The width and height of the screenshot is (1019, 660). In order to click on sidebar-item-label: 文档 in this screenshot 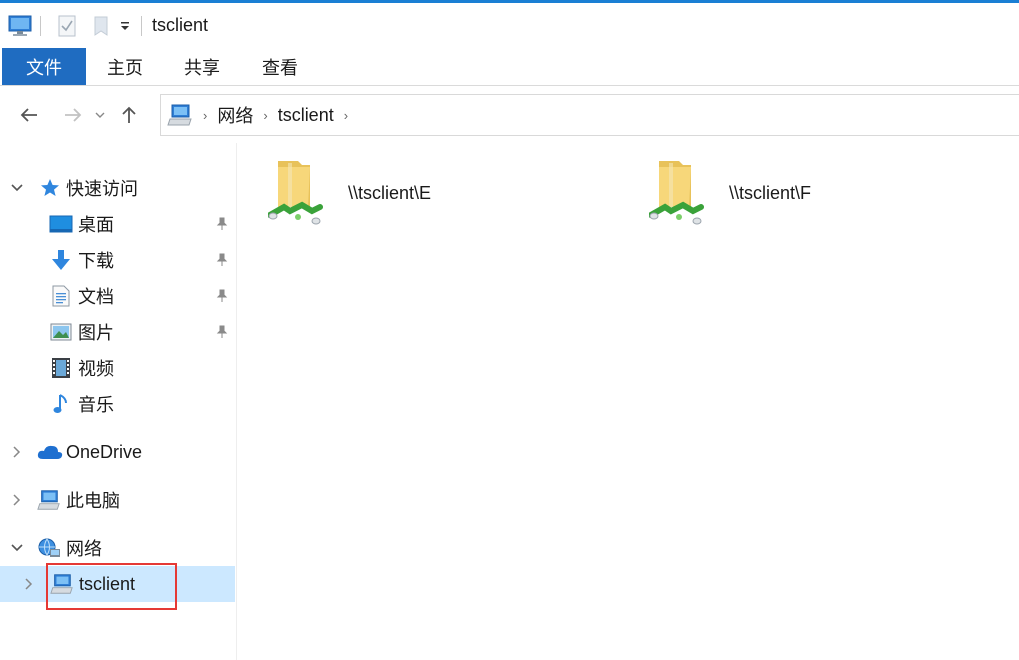, I will do `click(96, 297)`.